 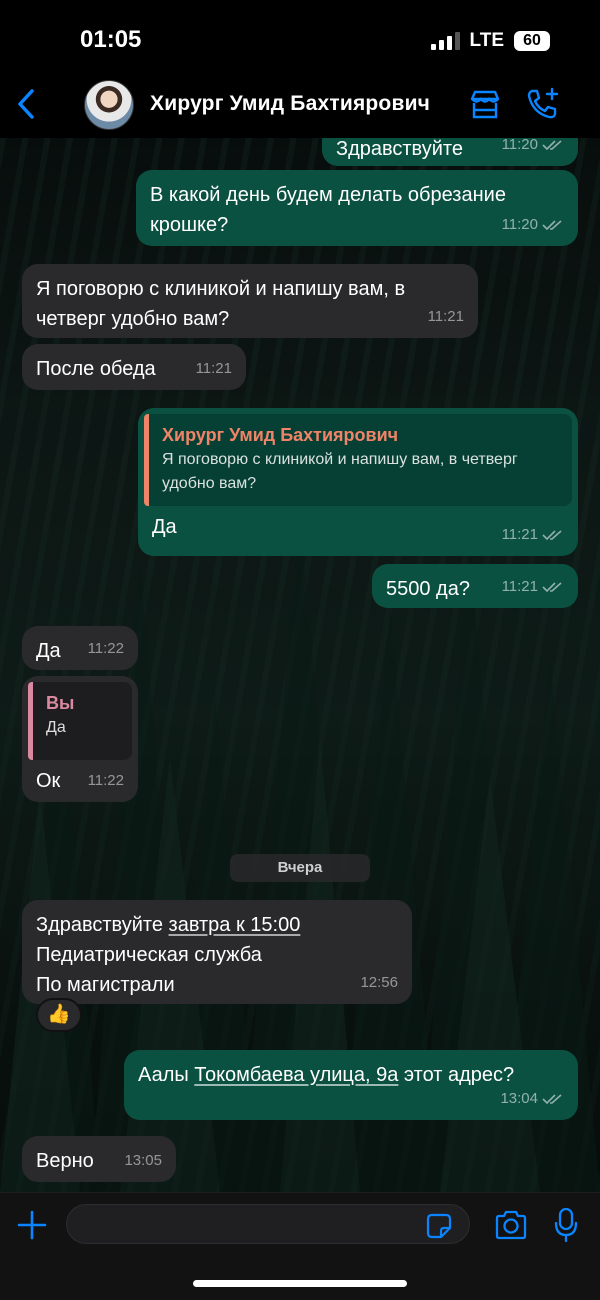 What do you see at coordinates (542, 104) in the screenshot?
I see `add-call-icon` at bounding box center [542, 104].